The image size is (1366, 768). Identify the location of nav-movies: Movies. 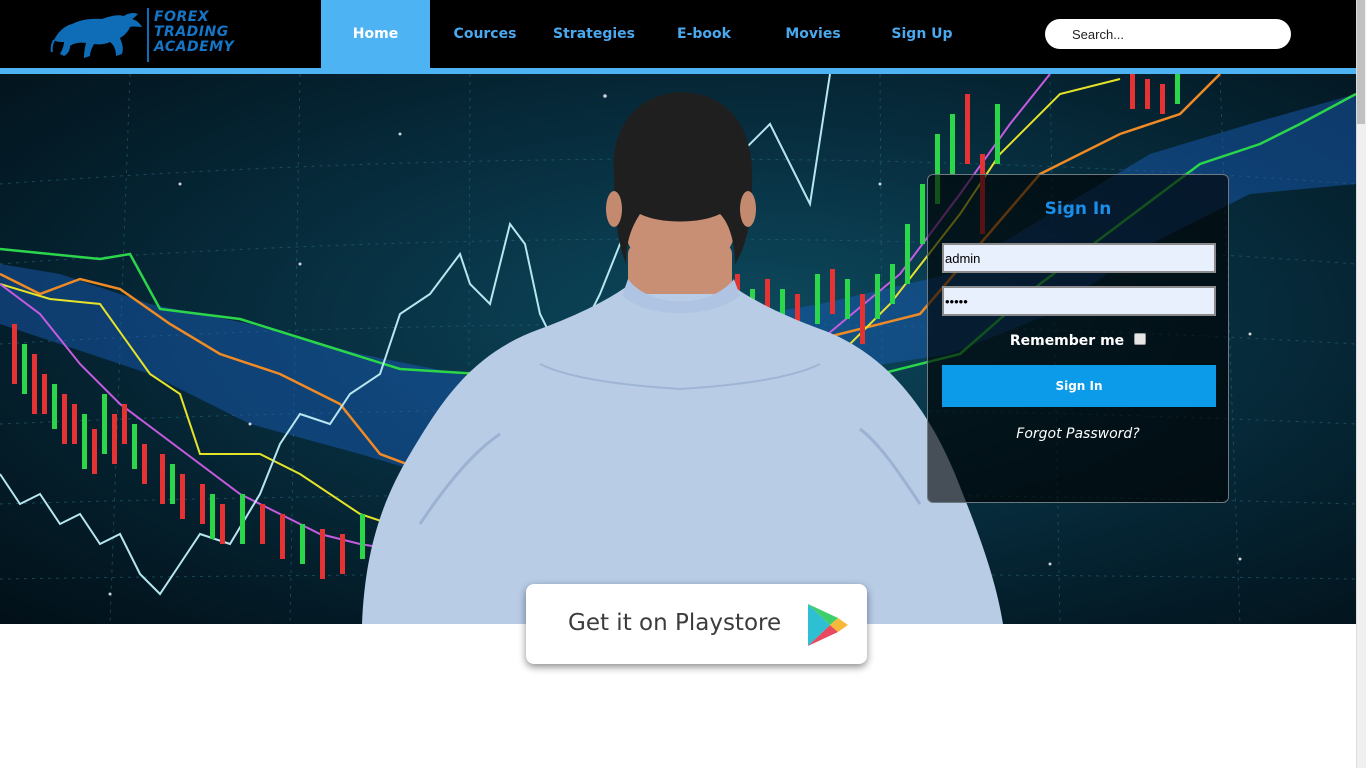
(813, 34).